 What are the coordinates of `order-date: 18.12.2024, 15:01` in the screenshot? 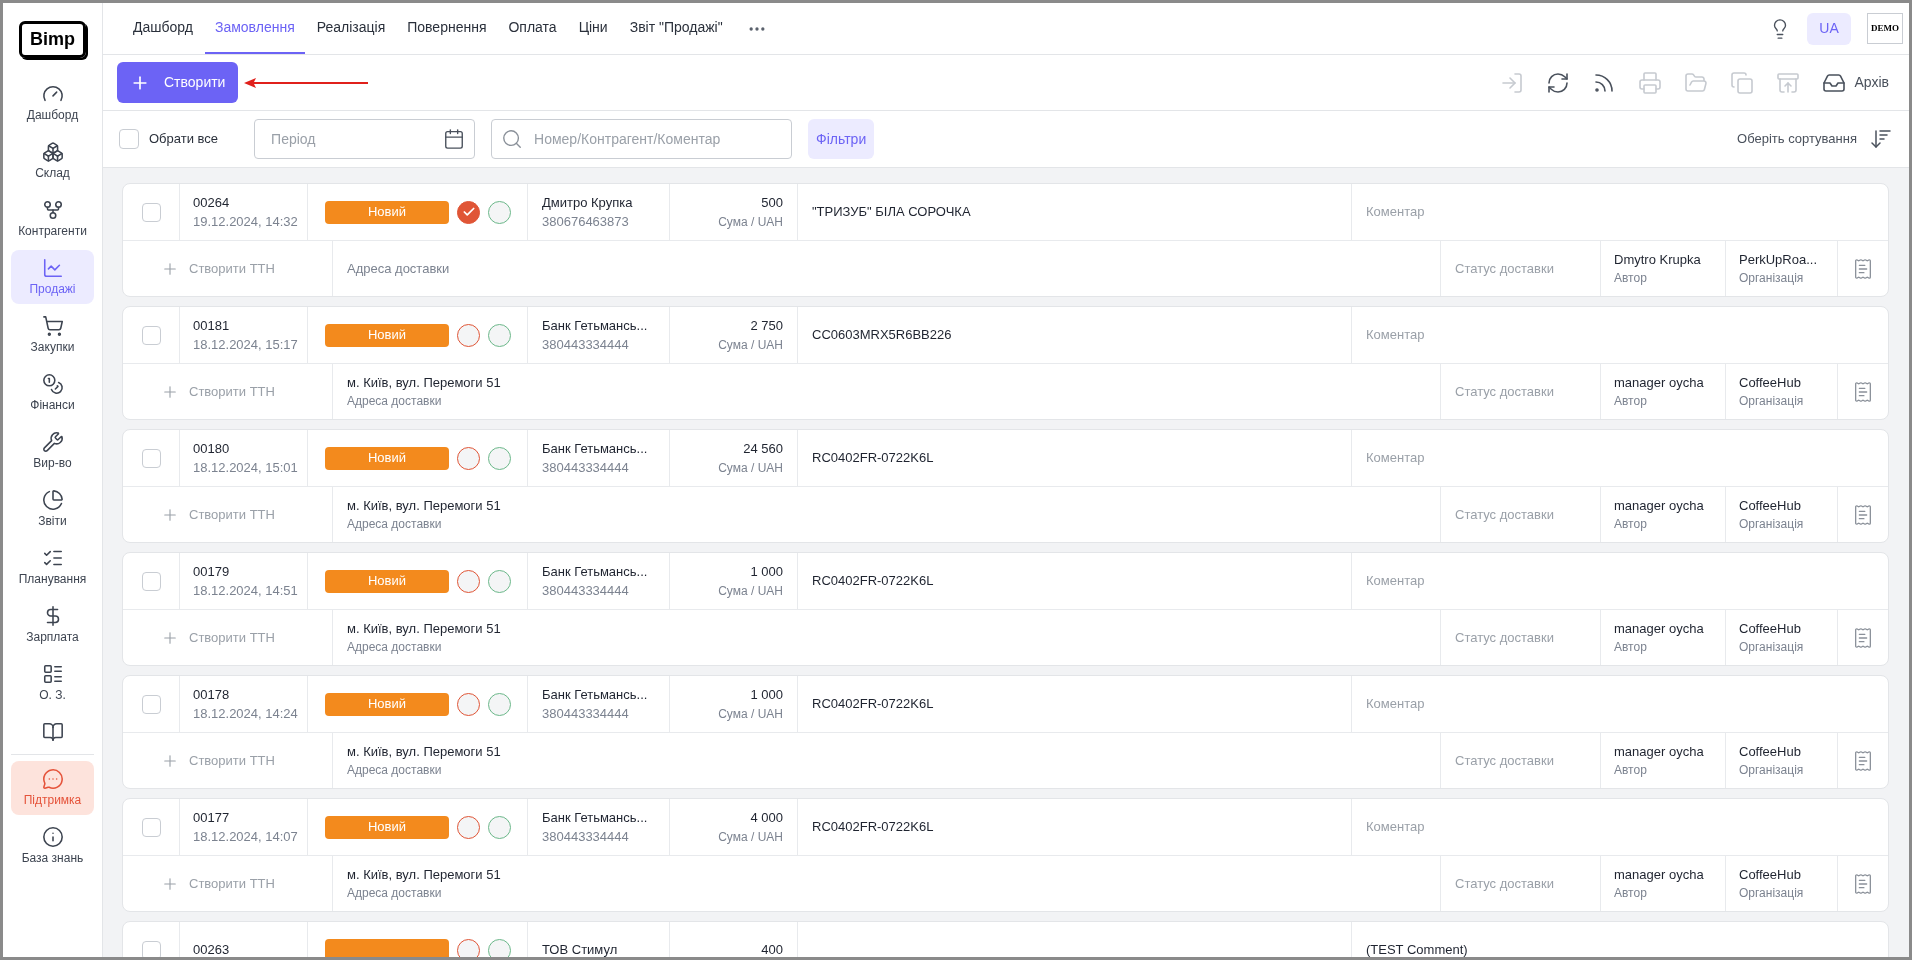 It's located at (246, 468).